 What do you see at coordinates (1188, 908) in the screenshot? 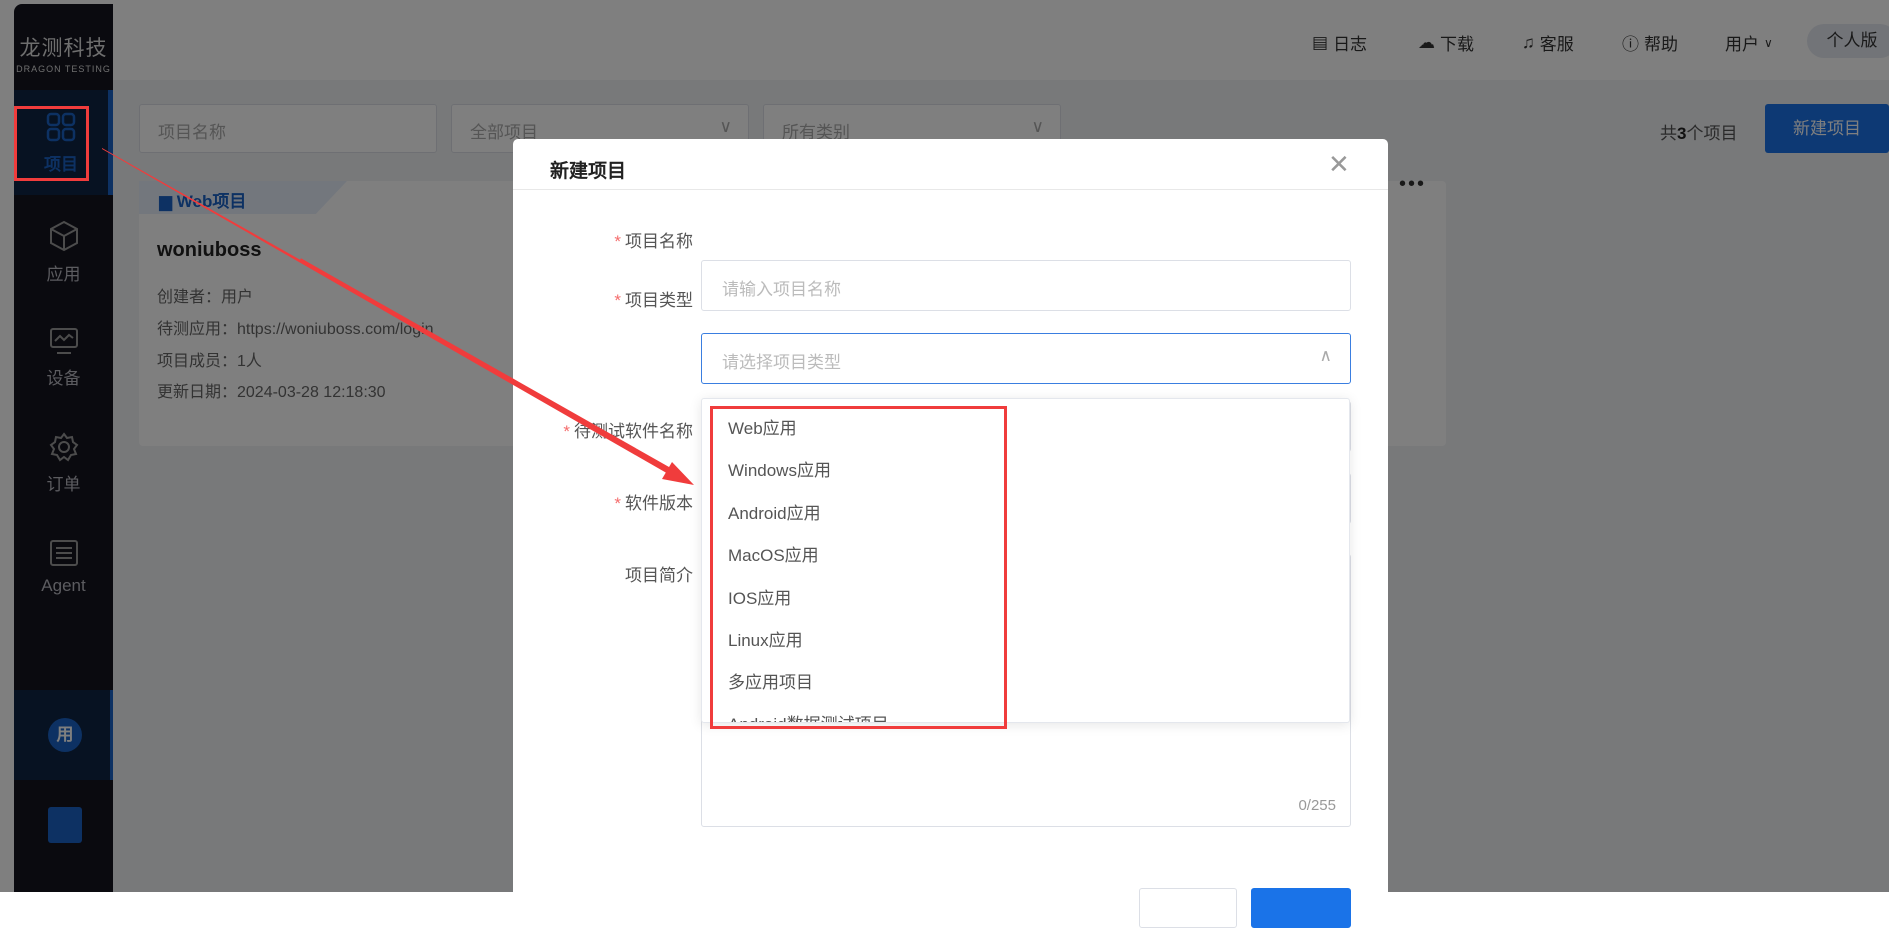
I see `cancel-button` at bounding box center [1188, 908].